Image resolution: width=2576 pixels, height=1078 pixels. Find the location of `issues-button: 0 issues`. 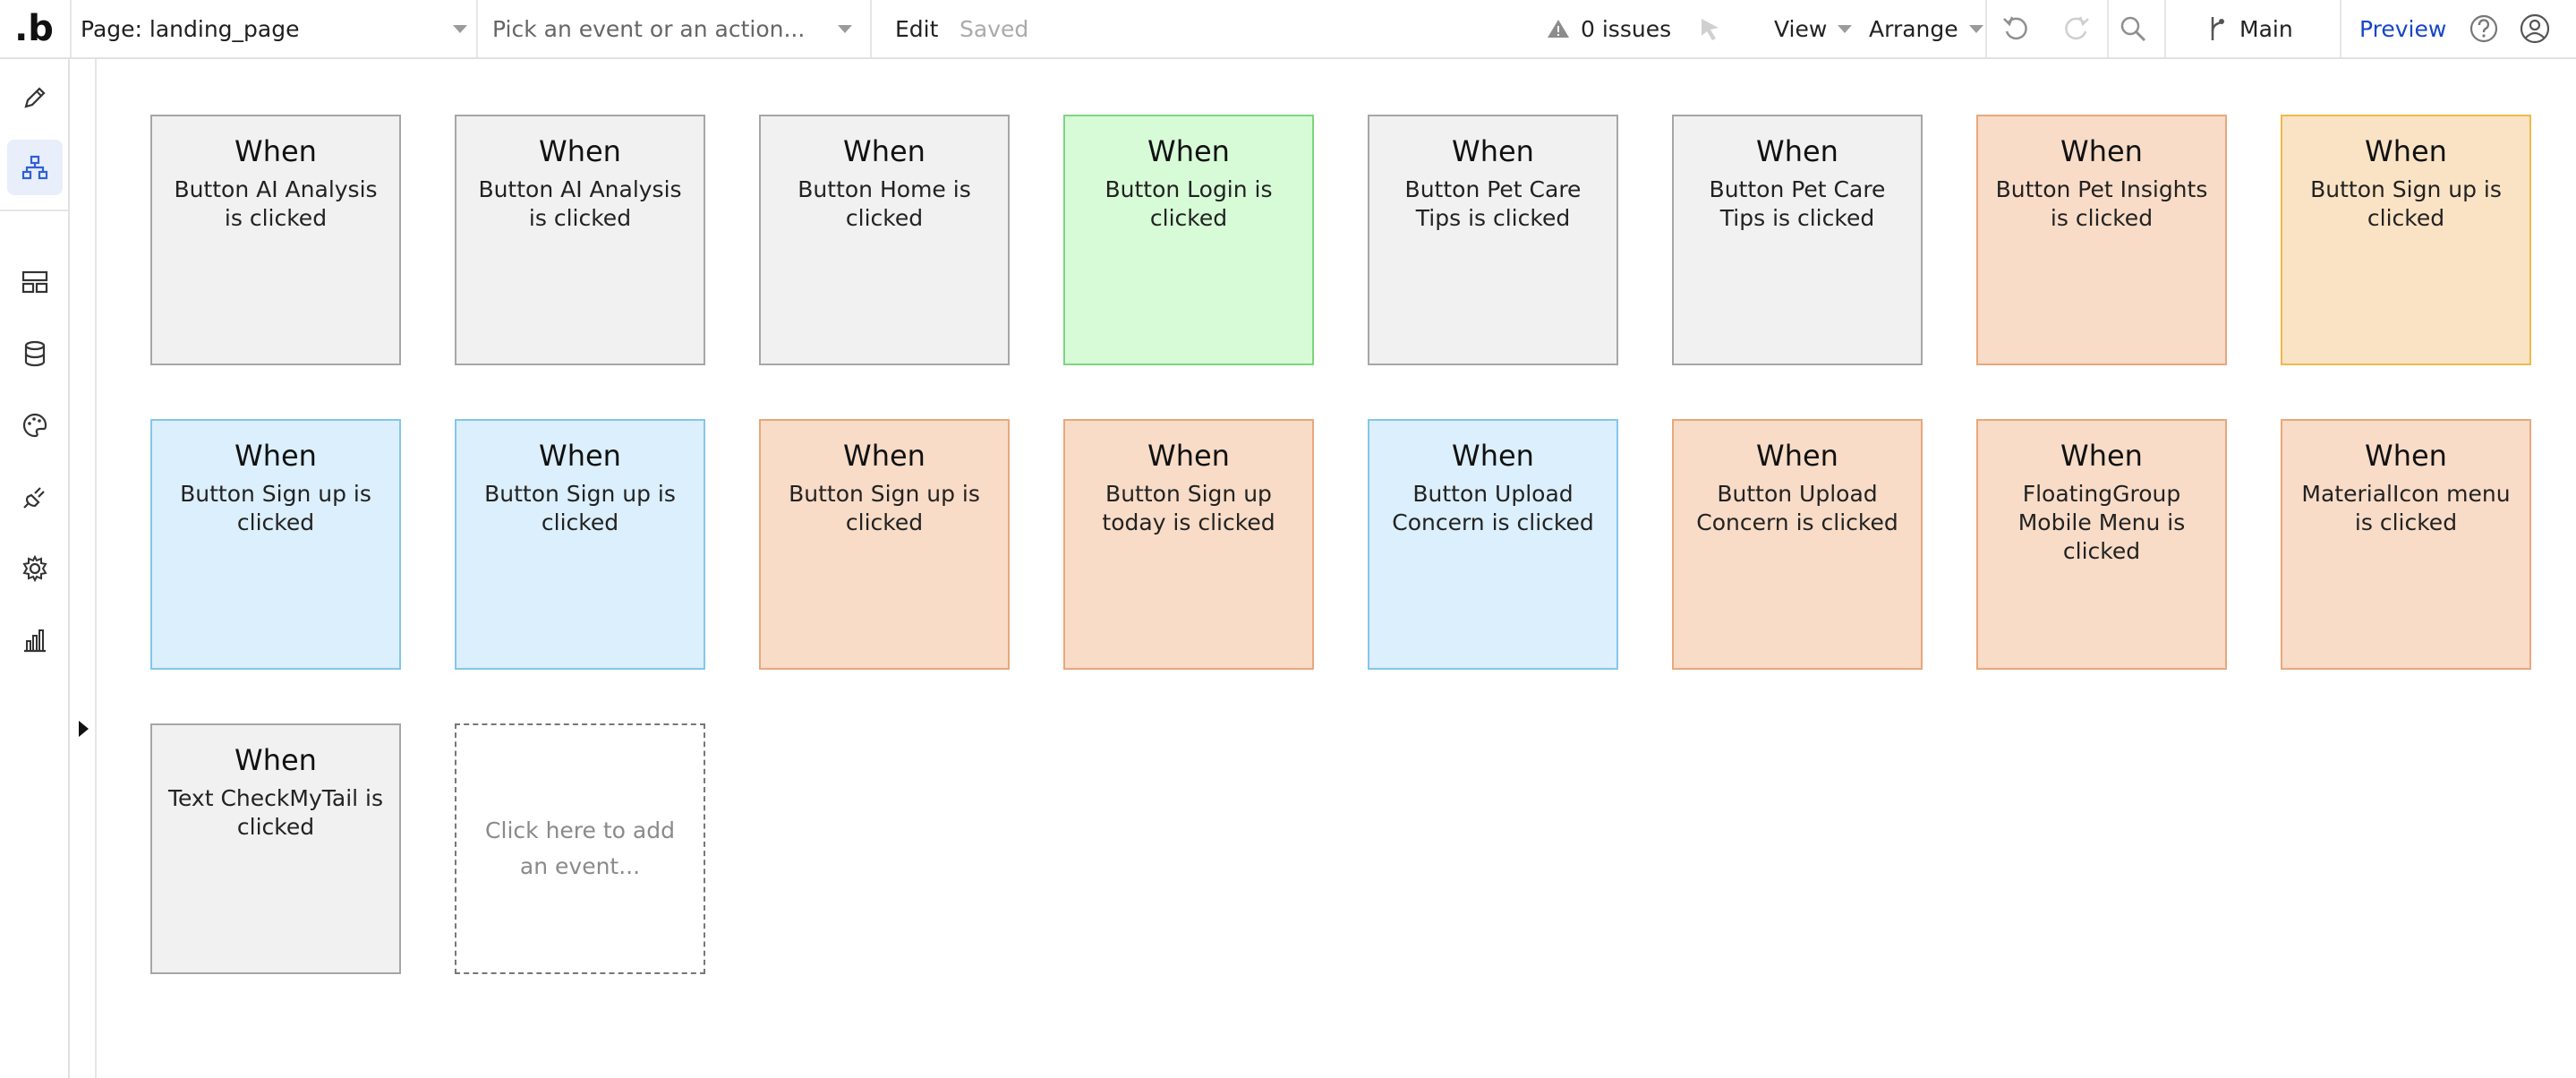

issues-button: 0 issues is located at coordinates (1609, 28).